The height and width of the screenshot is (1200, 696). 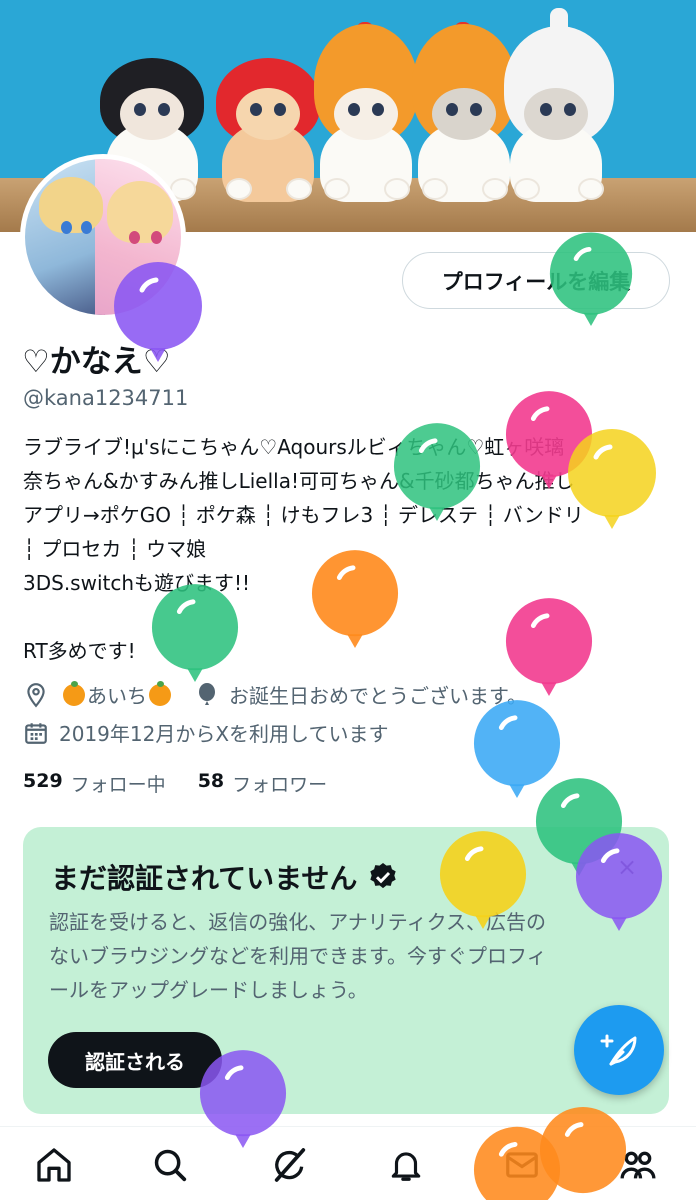 What do you see at coordinates (275, 694) in the screenshot?
I see `location-birthday-row: あいち お誕生日おめでとうございます。` at bounding box center [275, 694].